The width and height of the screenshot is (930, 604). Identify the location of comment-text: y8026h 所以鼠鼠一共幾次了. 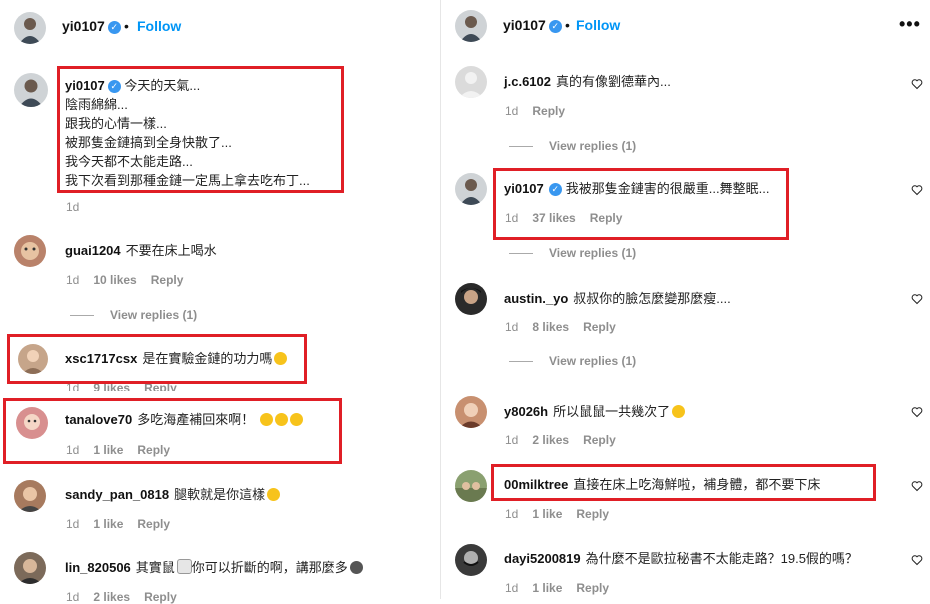
(595, 410).